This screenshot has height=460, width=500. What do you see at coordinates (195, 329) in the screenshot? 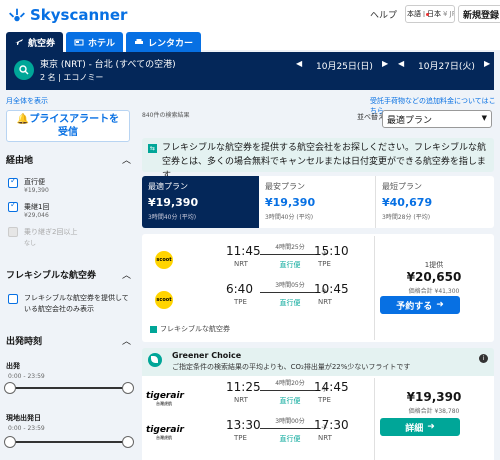
I see `flexible-note-text: フレキシブルな航空券` at bounding box center [195, 329].